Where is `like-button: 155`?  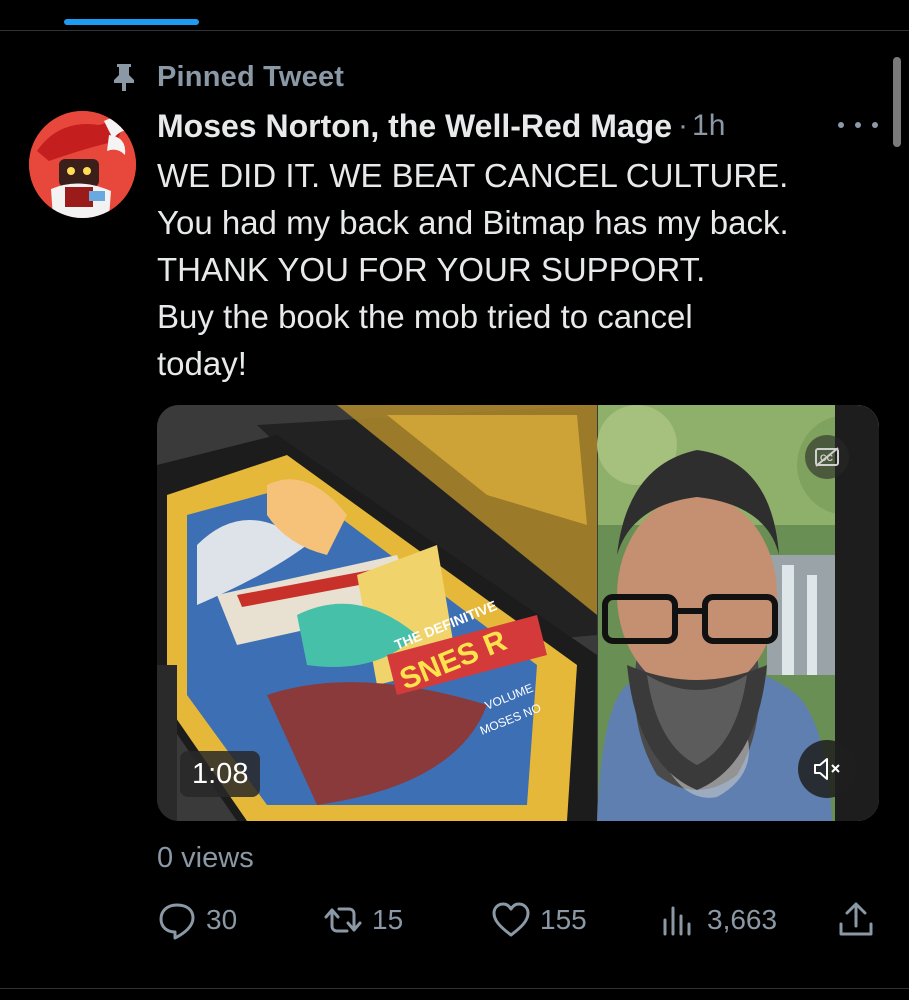
like-button: 155 is located at coordinates (539, 920).